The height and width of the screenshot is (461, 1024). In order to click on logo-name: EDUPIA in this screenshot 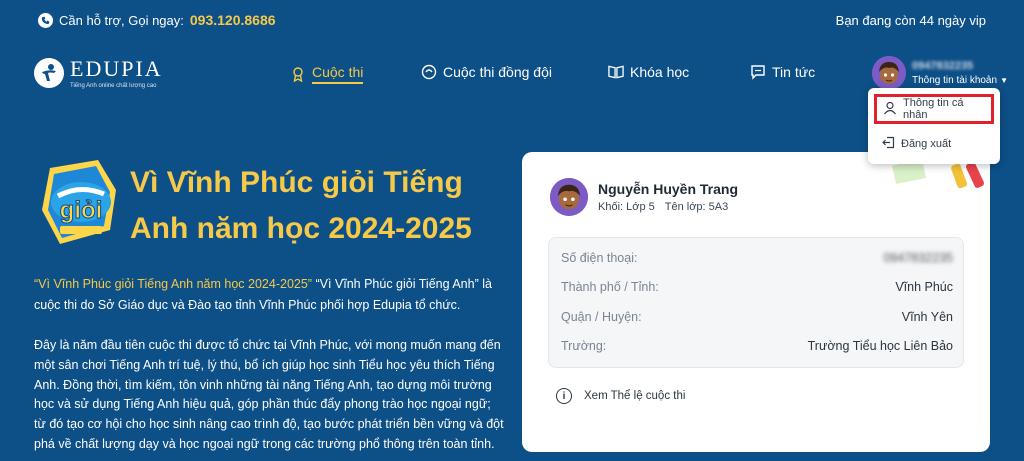, I will do `click(116, 68)`.